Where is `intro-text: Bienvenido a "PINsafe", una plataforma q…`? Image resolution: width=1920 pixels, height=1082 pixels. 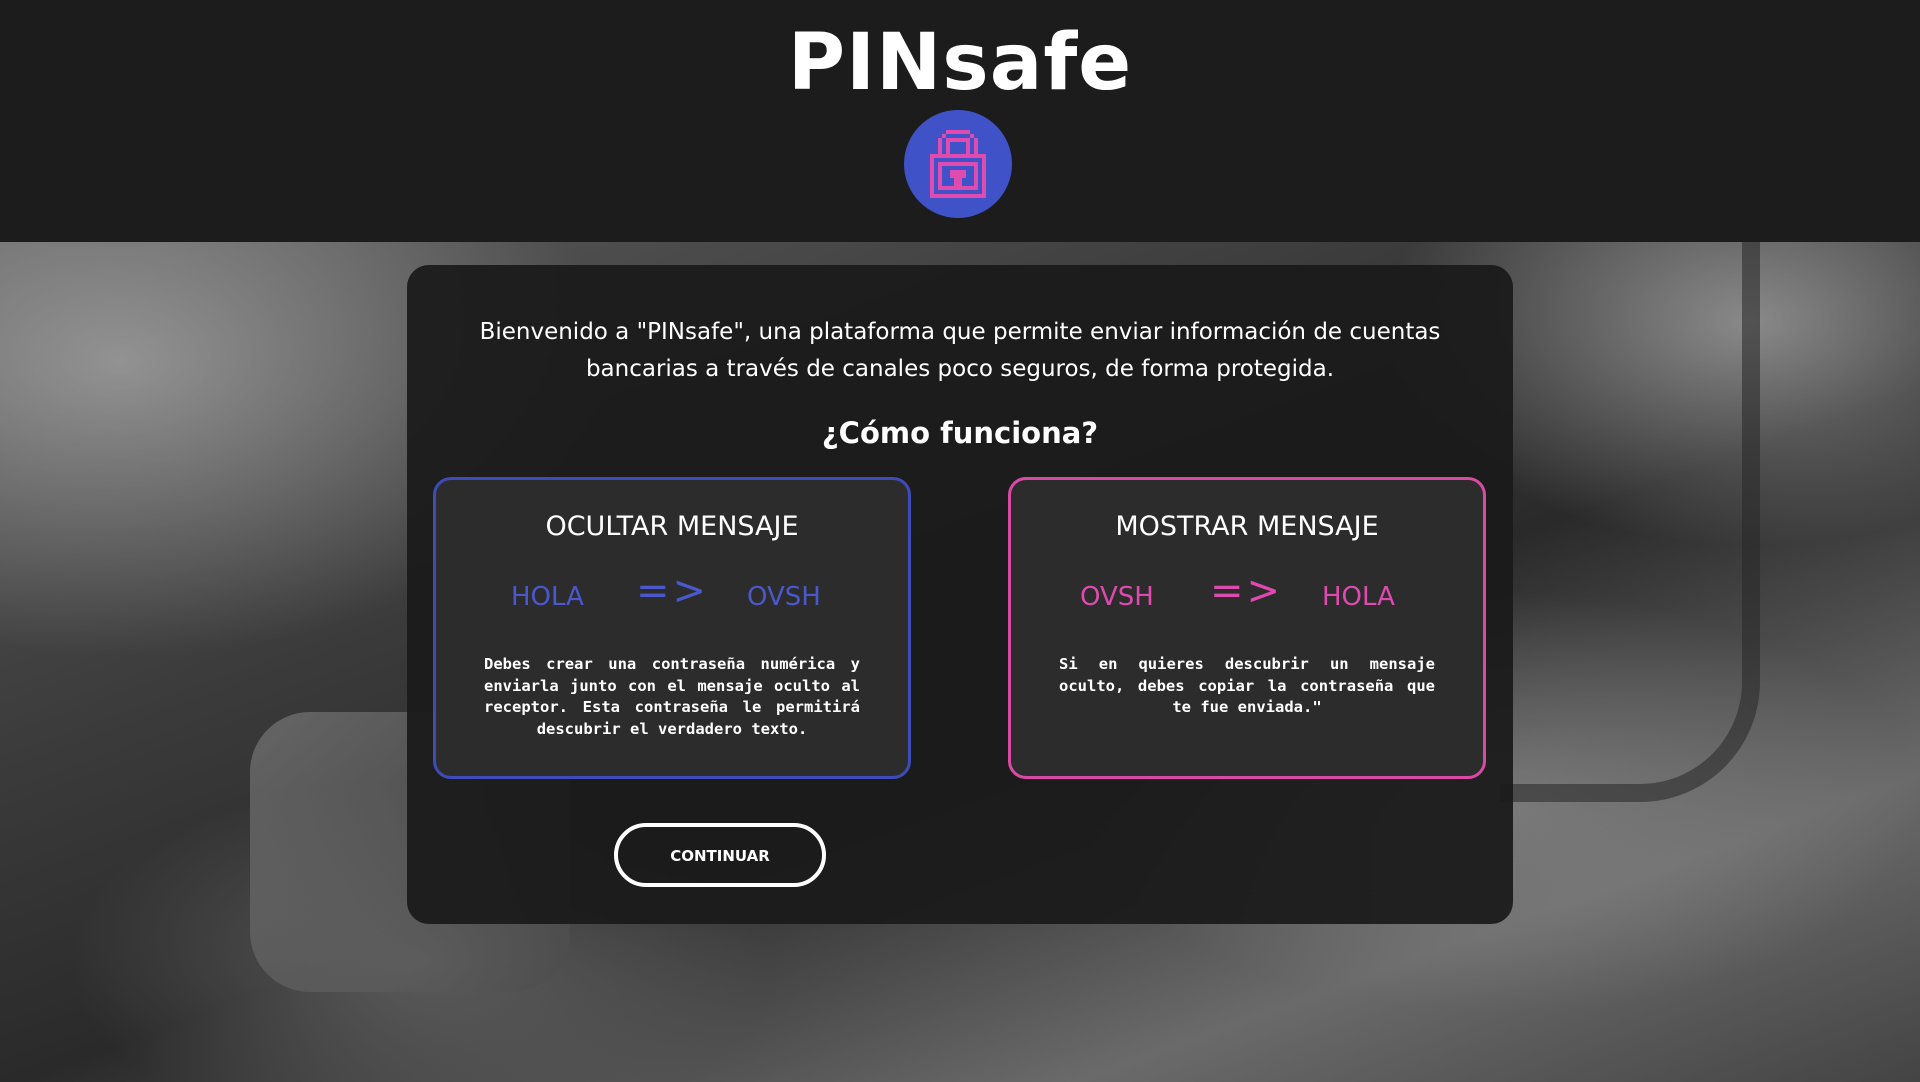
intro-text: Bienvenido a "PINsafe", una plataforma q… is located at coordinates (960, 350).